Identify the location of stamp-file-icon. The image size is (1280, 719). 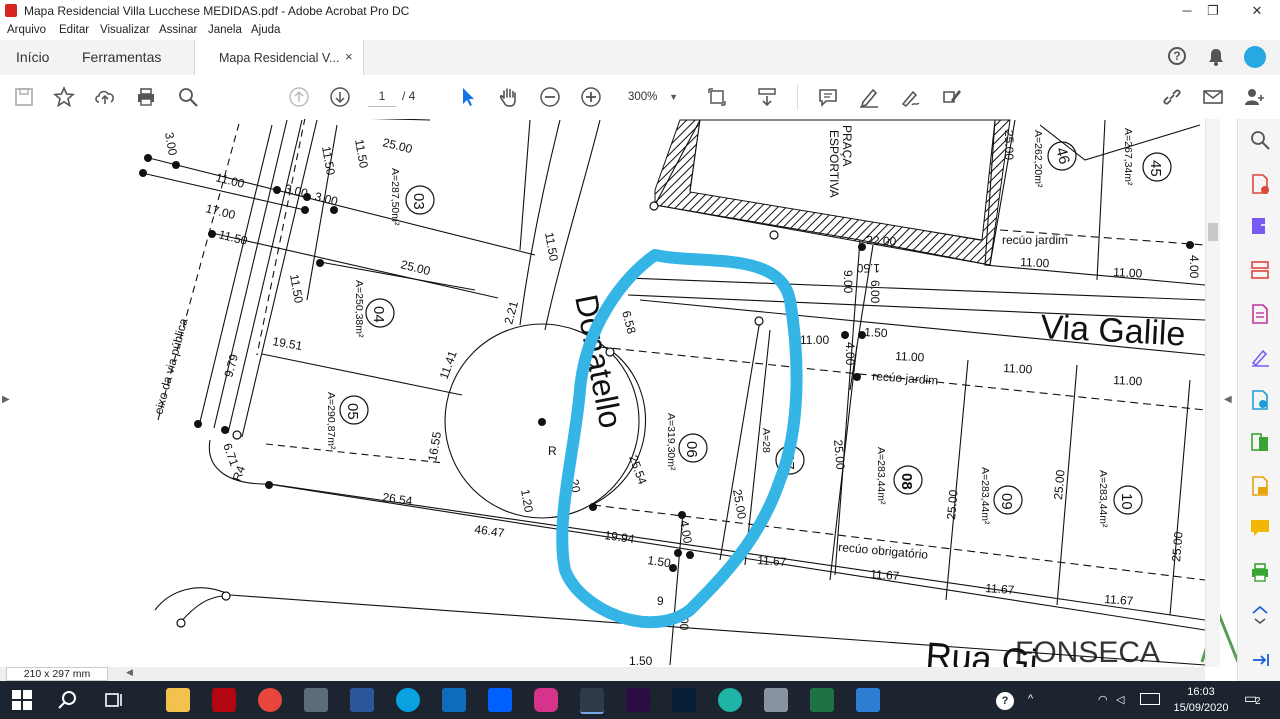
(1260, 486).